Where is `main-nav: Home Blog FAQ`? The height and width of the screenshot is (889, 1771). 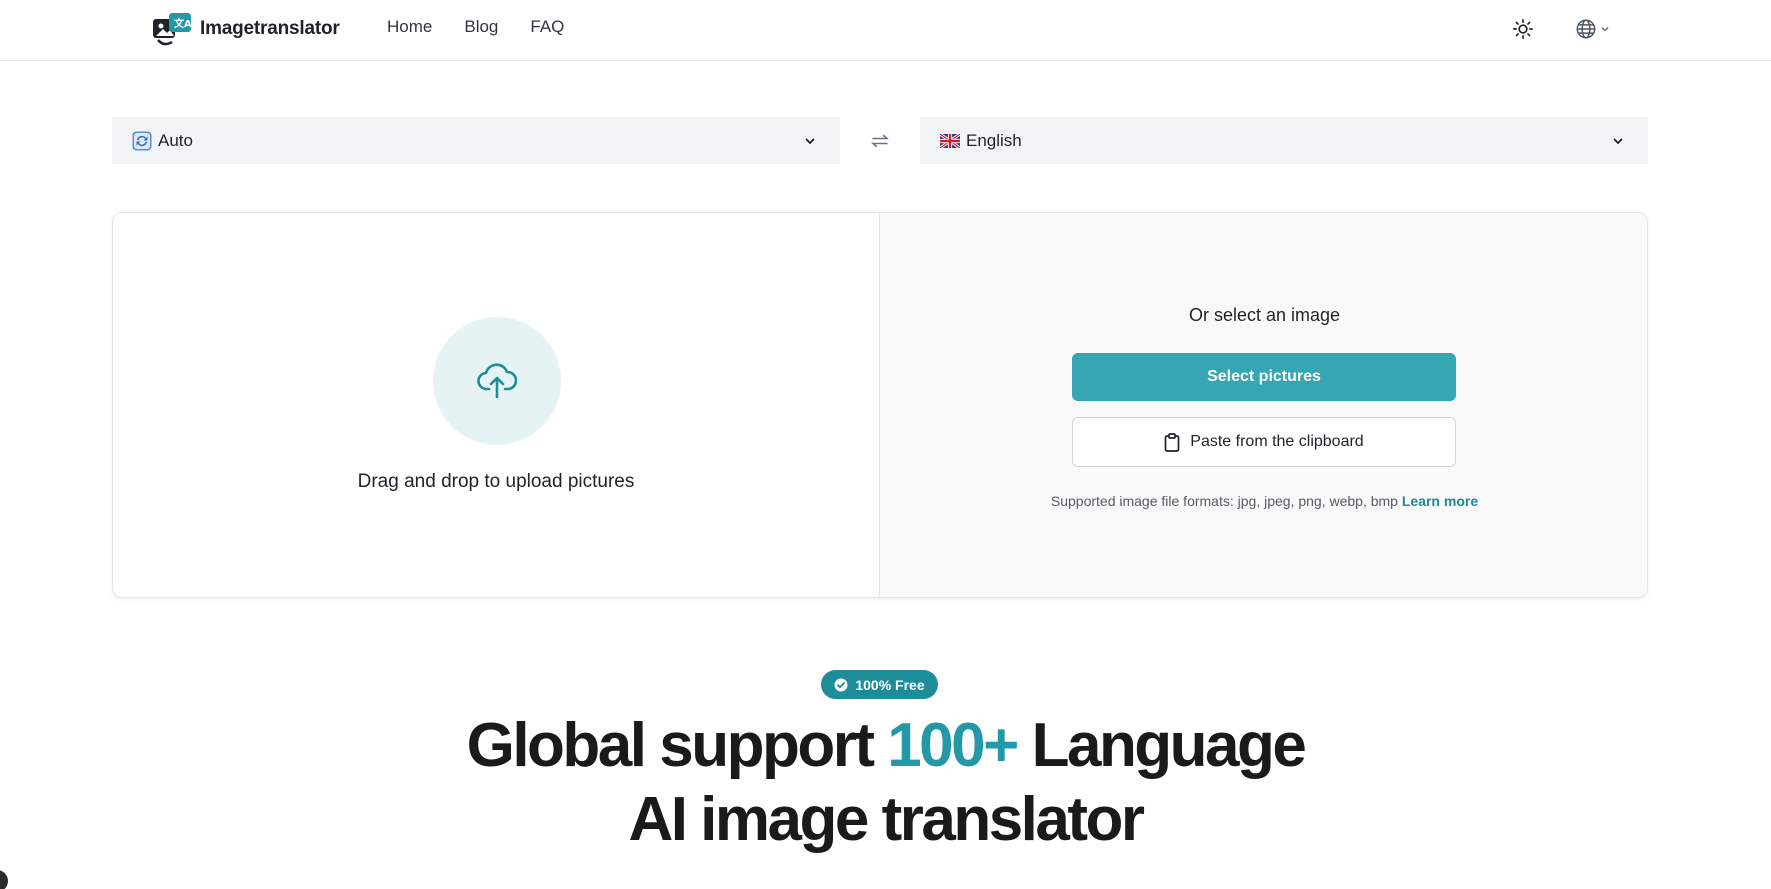
main-nav: Home Blog FAQ is located at coordinates (475, 27).